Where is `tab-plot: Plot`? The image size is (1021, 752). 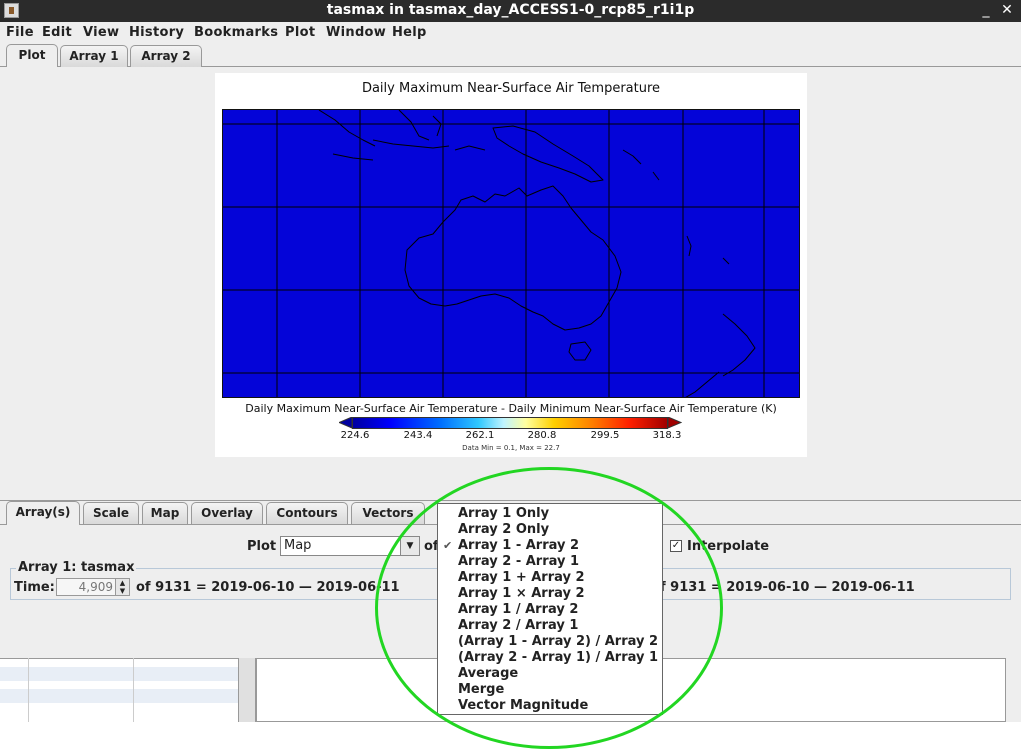
tab-plot: Plot is located at coordinates (32, 56).